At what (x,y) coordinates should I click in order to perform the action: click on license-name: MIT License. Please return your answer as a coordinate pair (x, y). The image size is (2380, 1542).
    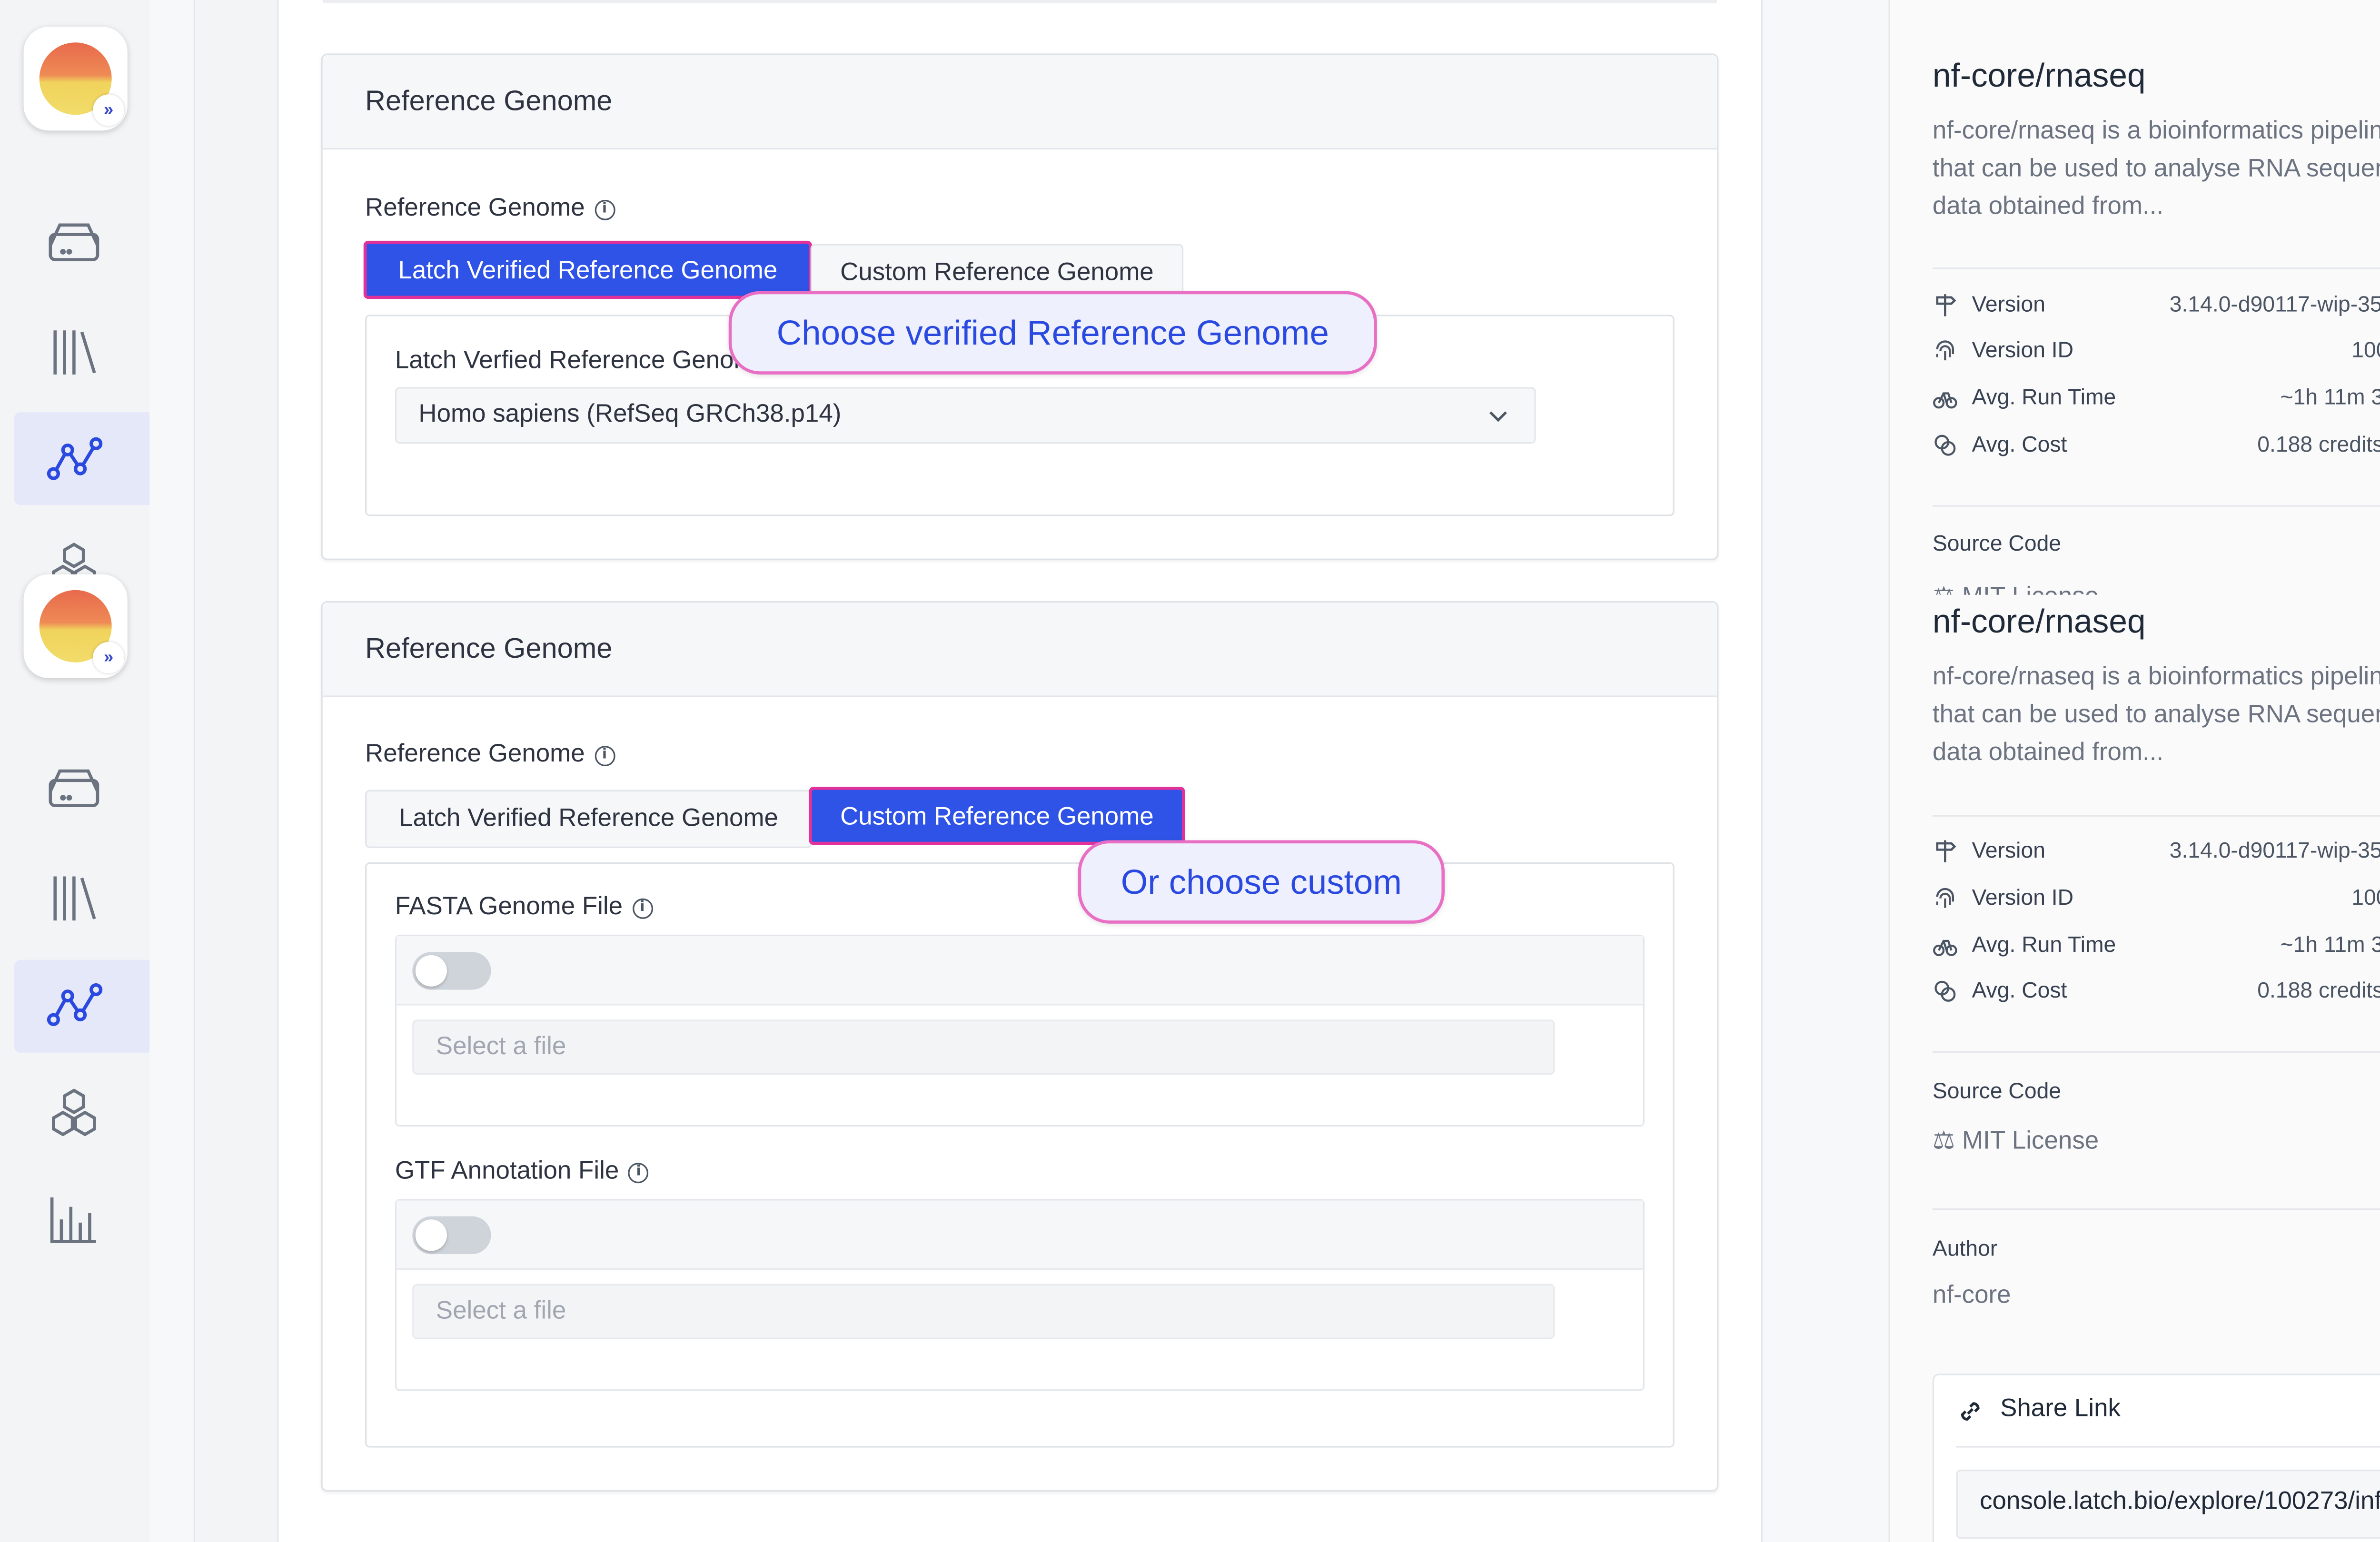
    Looking at the image, I should click on (2030, 589).